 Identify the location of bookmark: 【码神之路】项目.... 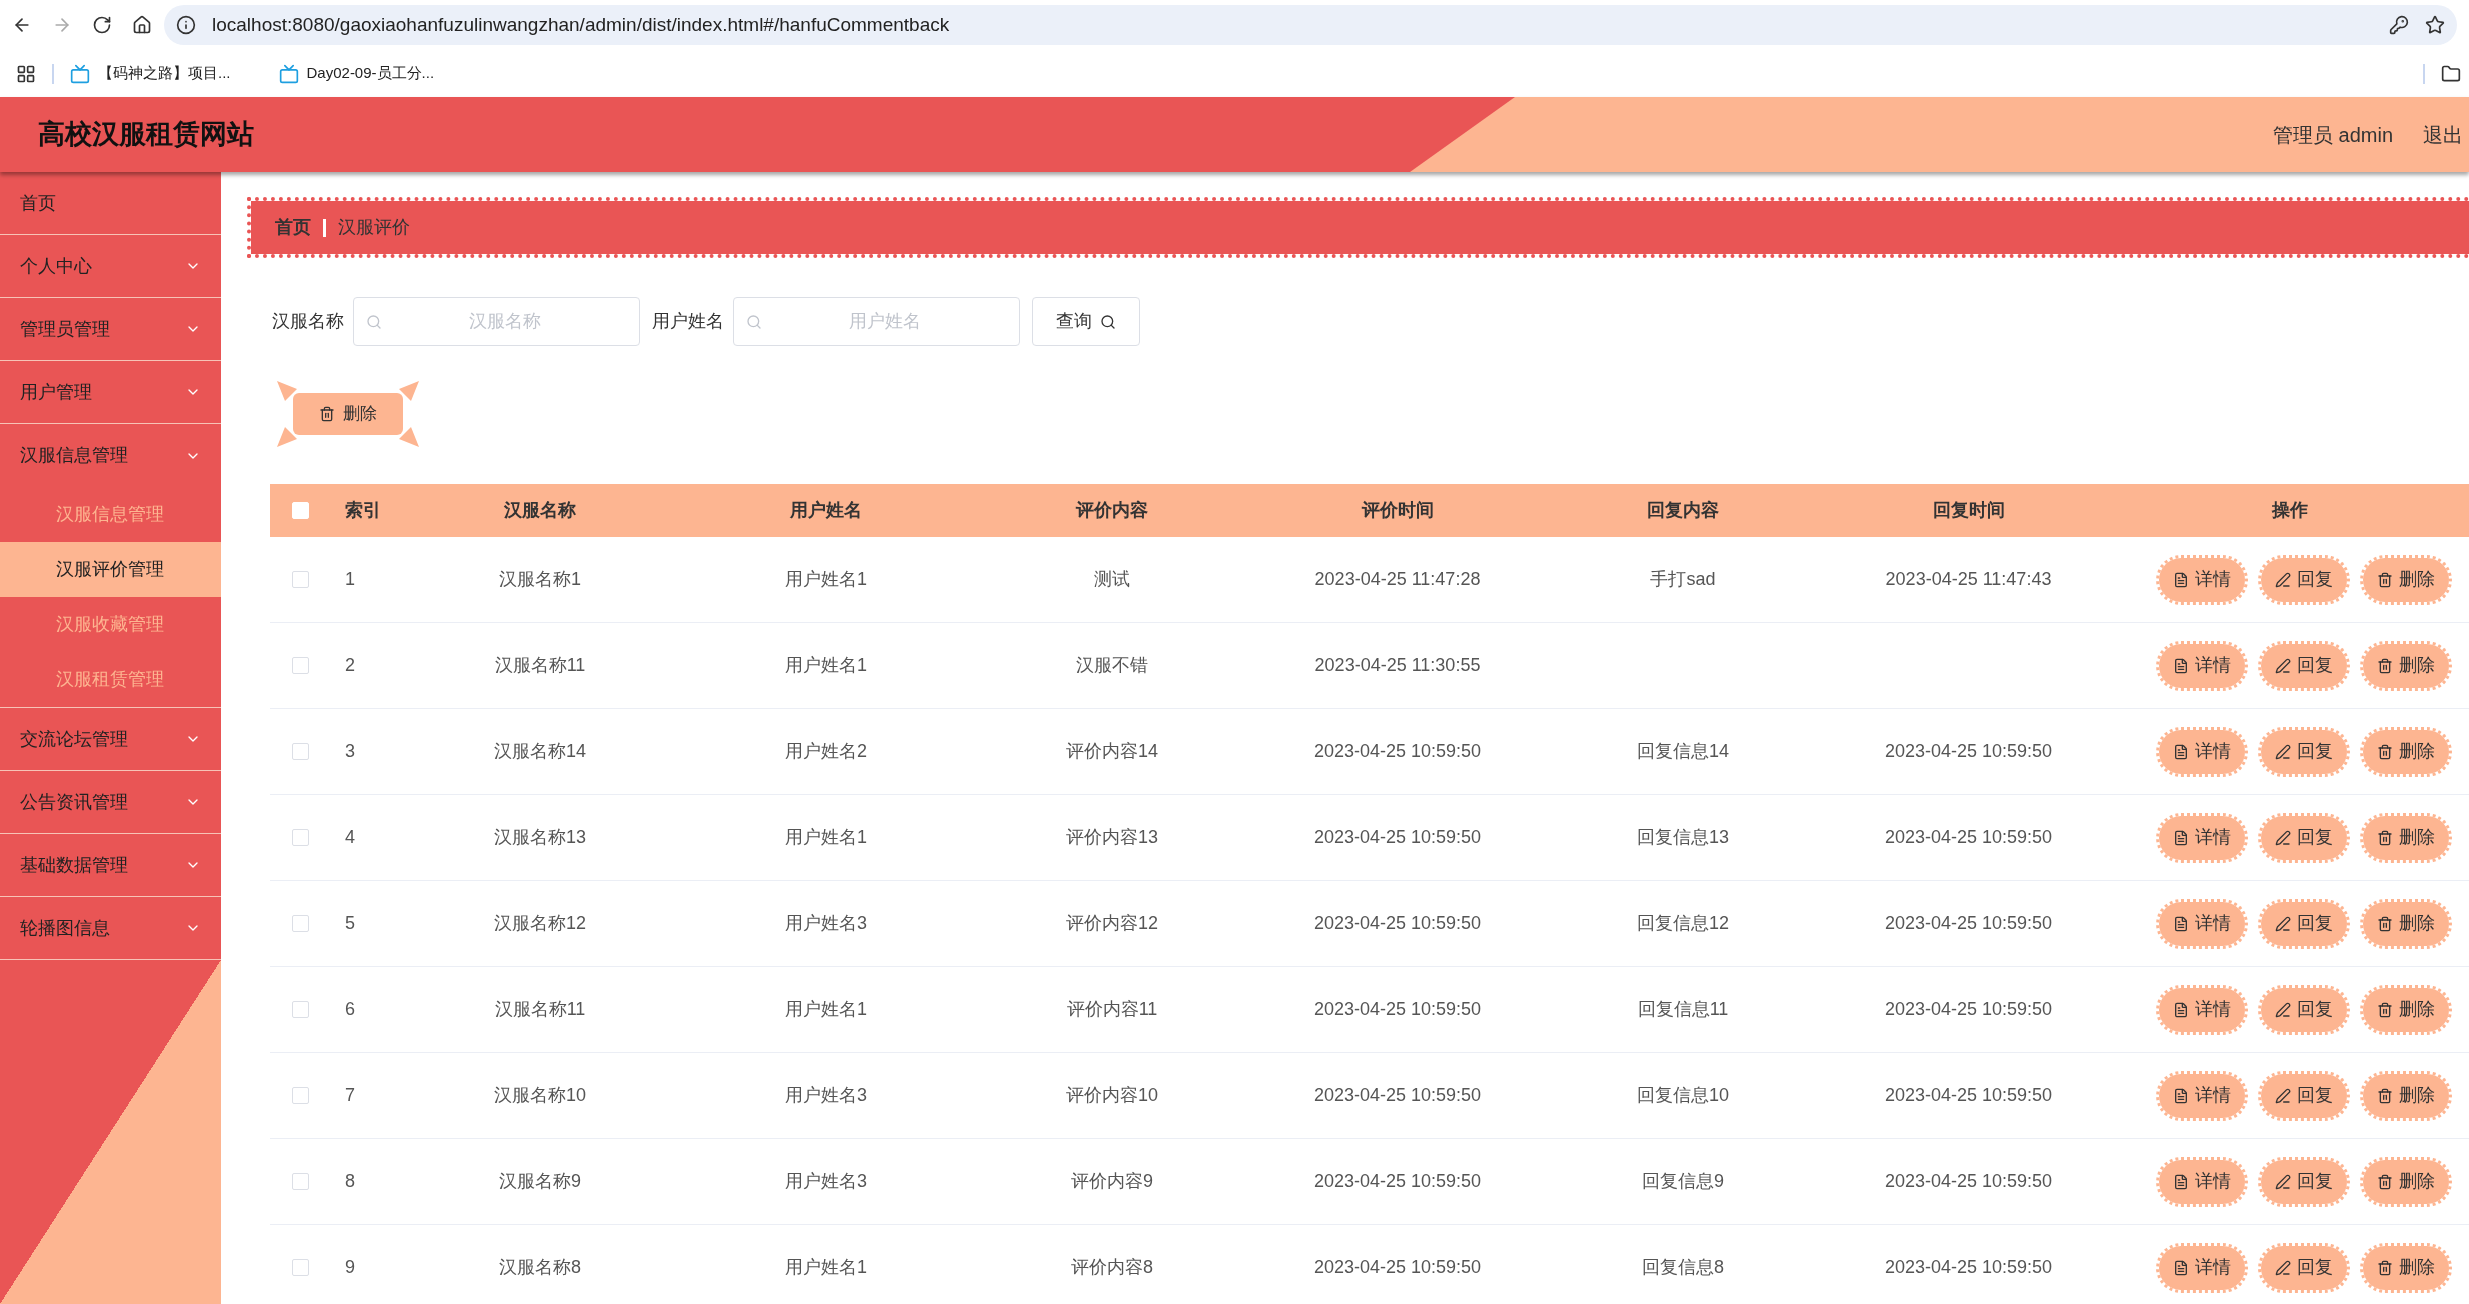
(150, 73).